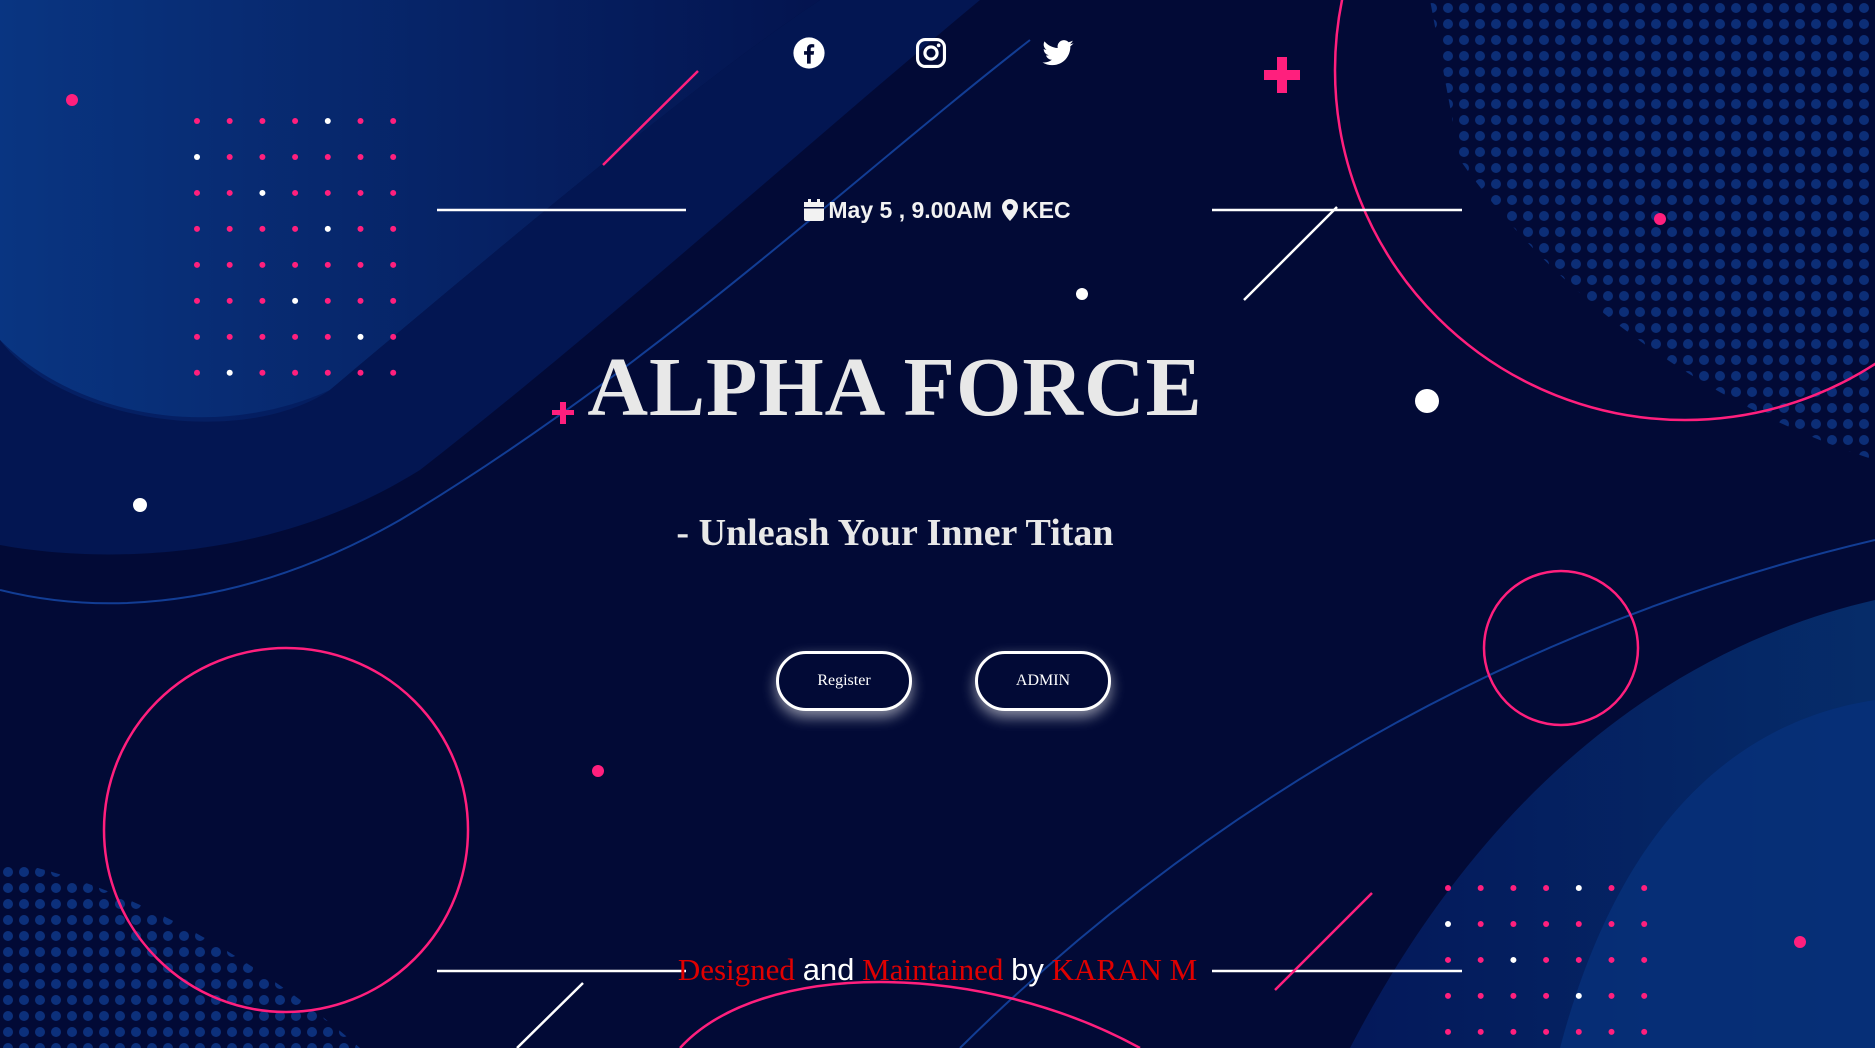 The height and width of the screenshot is (1048, 1875). What do you see at coordinates (1124, 969) in the screenshot?
I see `footer-author: KARAN M` at bounding box center [1124, 969].